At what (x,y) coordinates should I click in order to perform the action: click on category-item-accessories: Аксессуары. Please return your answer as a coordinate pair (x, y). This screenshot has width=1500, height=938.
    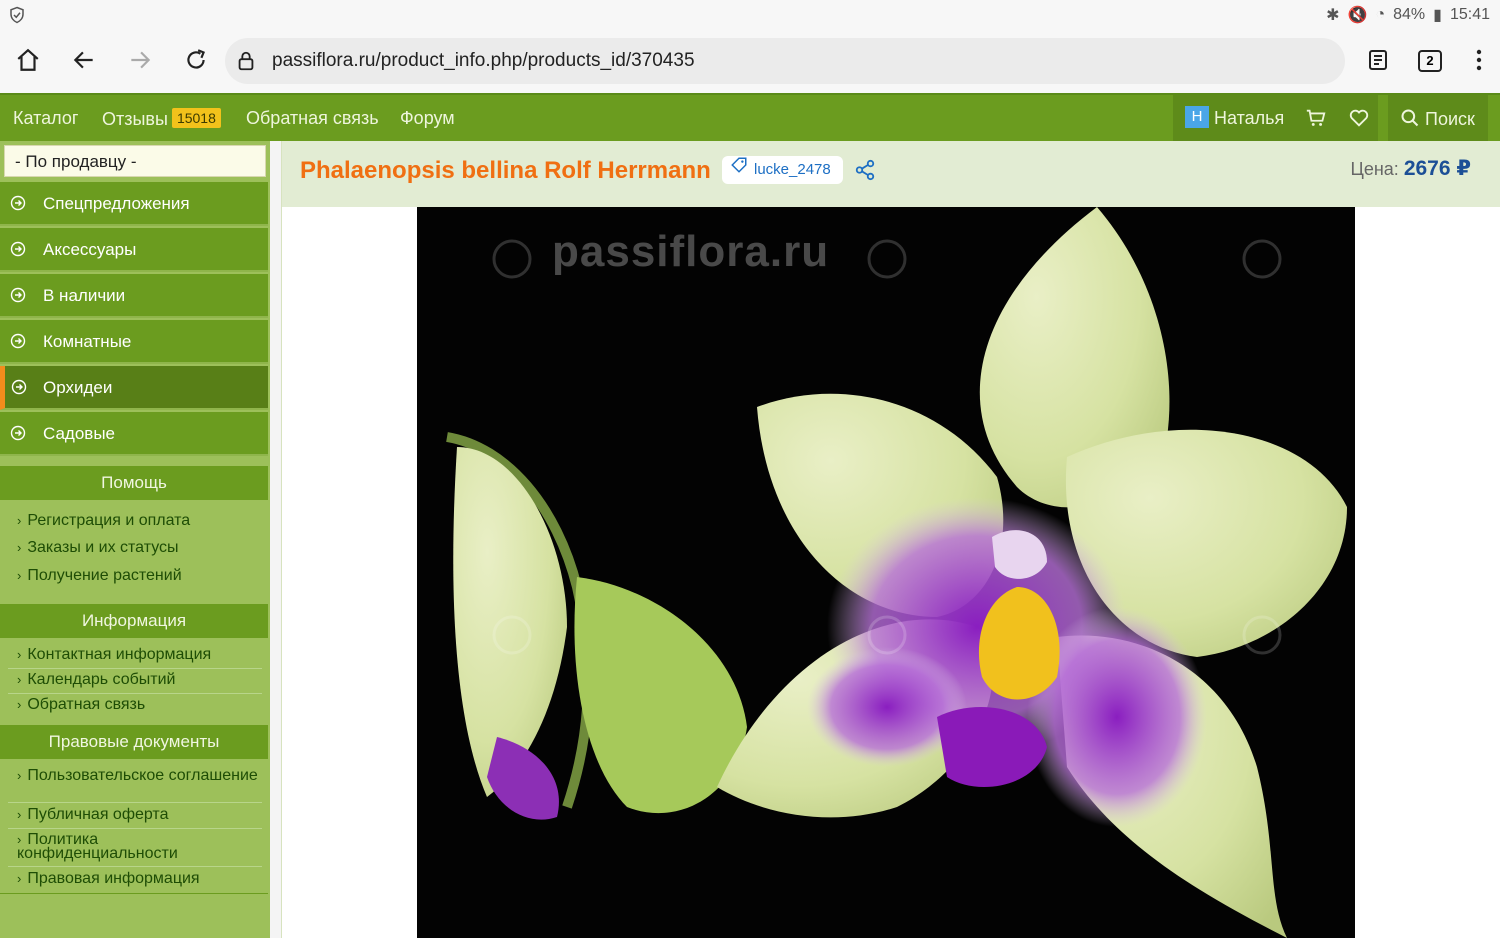
    Looking at the image, I should click on (134, 250).